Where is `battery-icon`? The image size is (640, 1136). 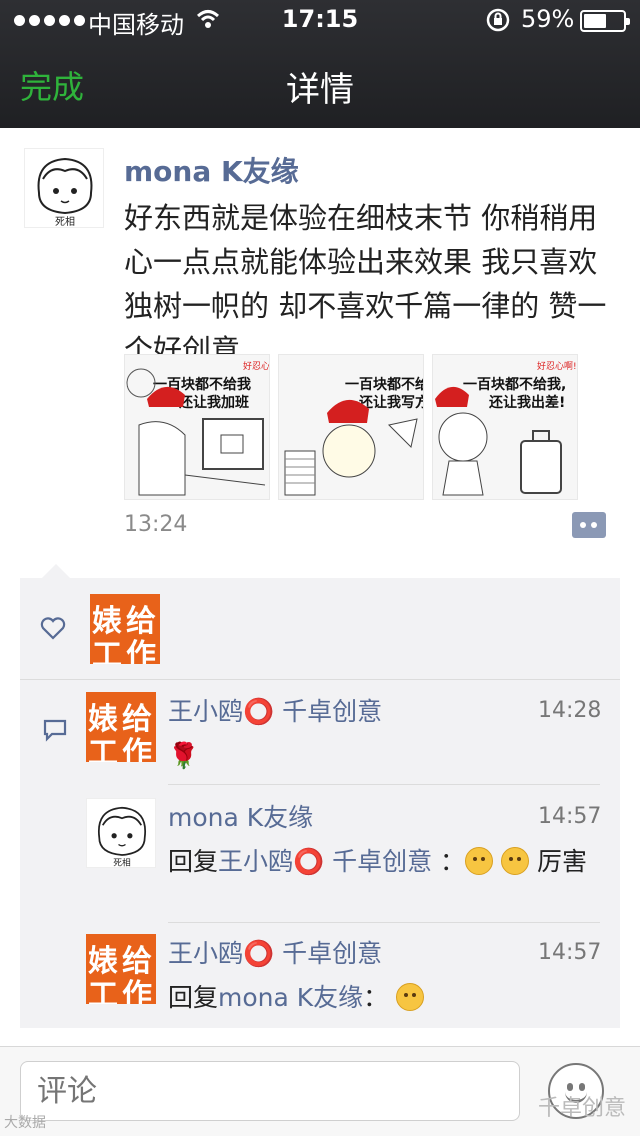
battery-icon is located at coordinates (605, 21).